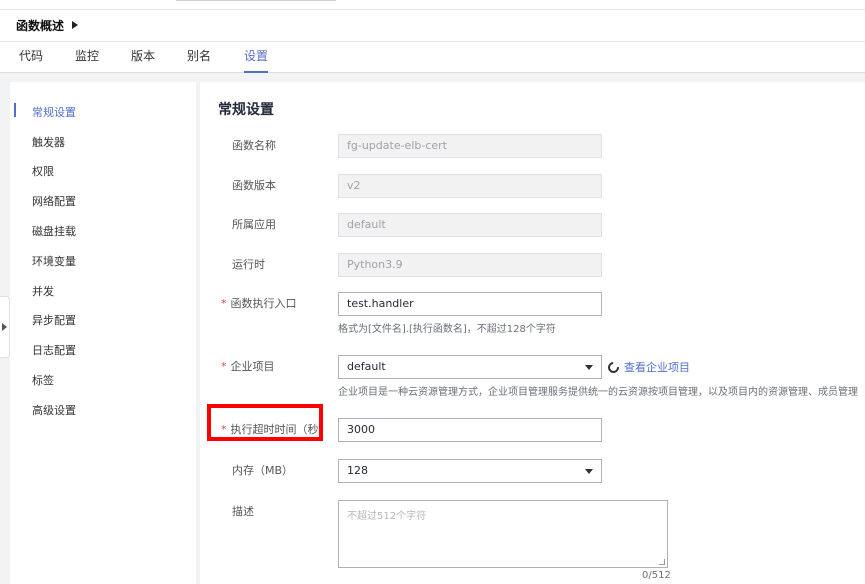 The height and width of the screenshot is (584, 865). What do you see at coordinates (432, 5) in the screenshot?
I see `top-strip` at bounding box center [432, 5].